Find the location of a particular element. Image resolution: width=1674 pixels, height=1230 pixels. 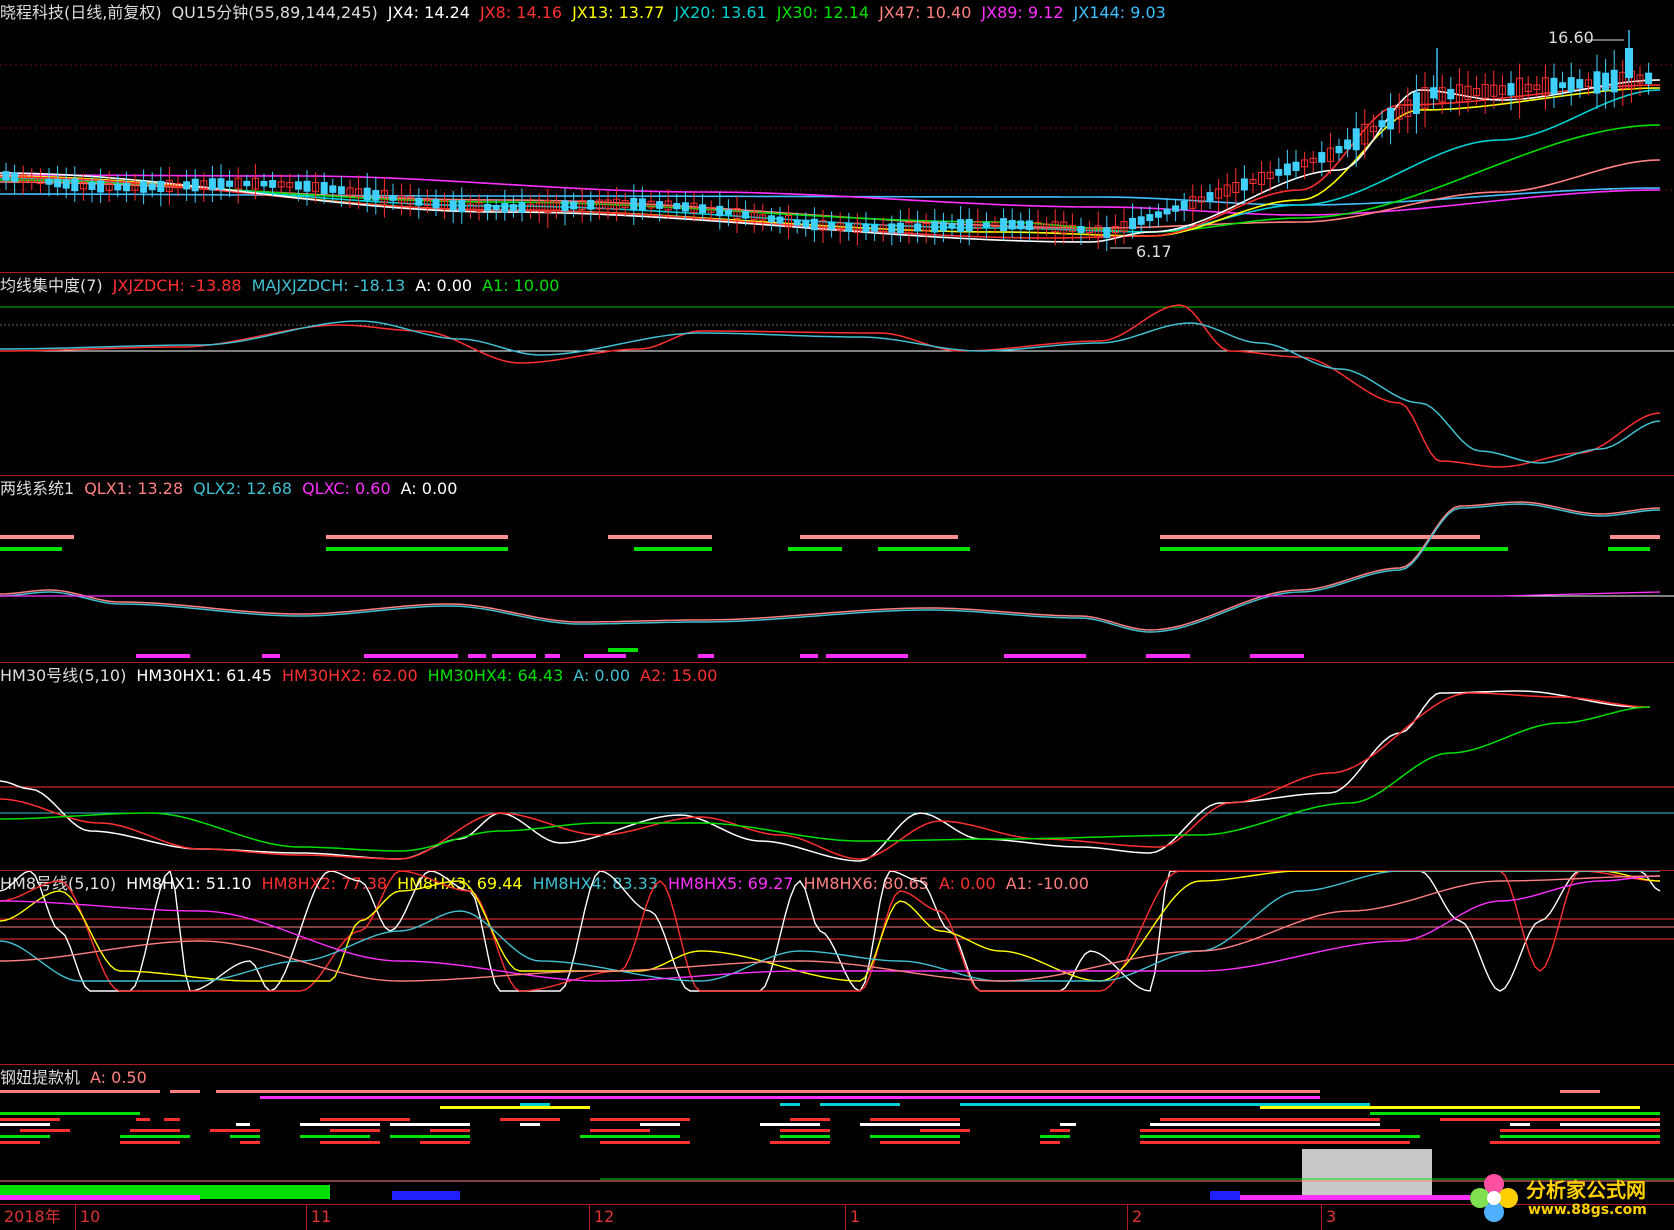

hm8hx2-line is located at coordinates (830, 931).